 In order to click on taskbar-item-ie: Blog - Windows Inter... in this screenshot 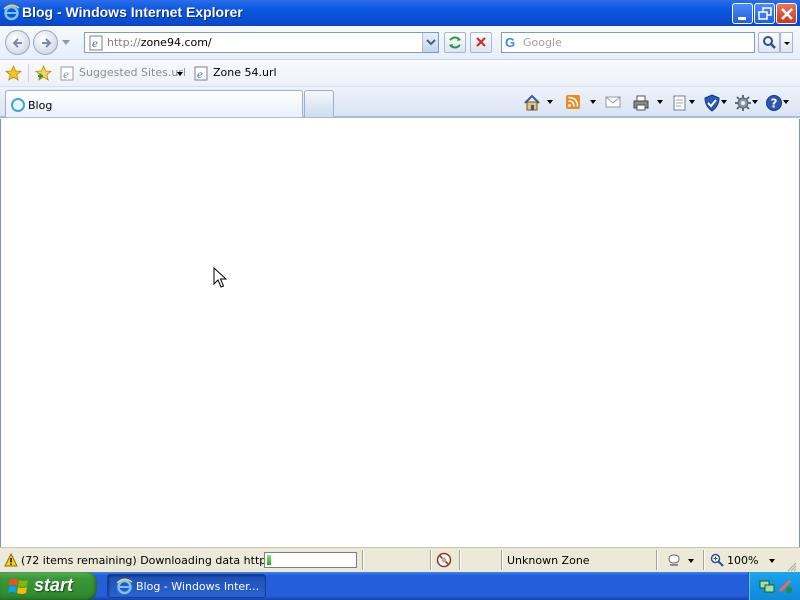, I will do `click(186, 586)`.